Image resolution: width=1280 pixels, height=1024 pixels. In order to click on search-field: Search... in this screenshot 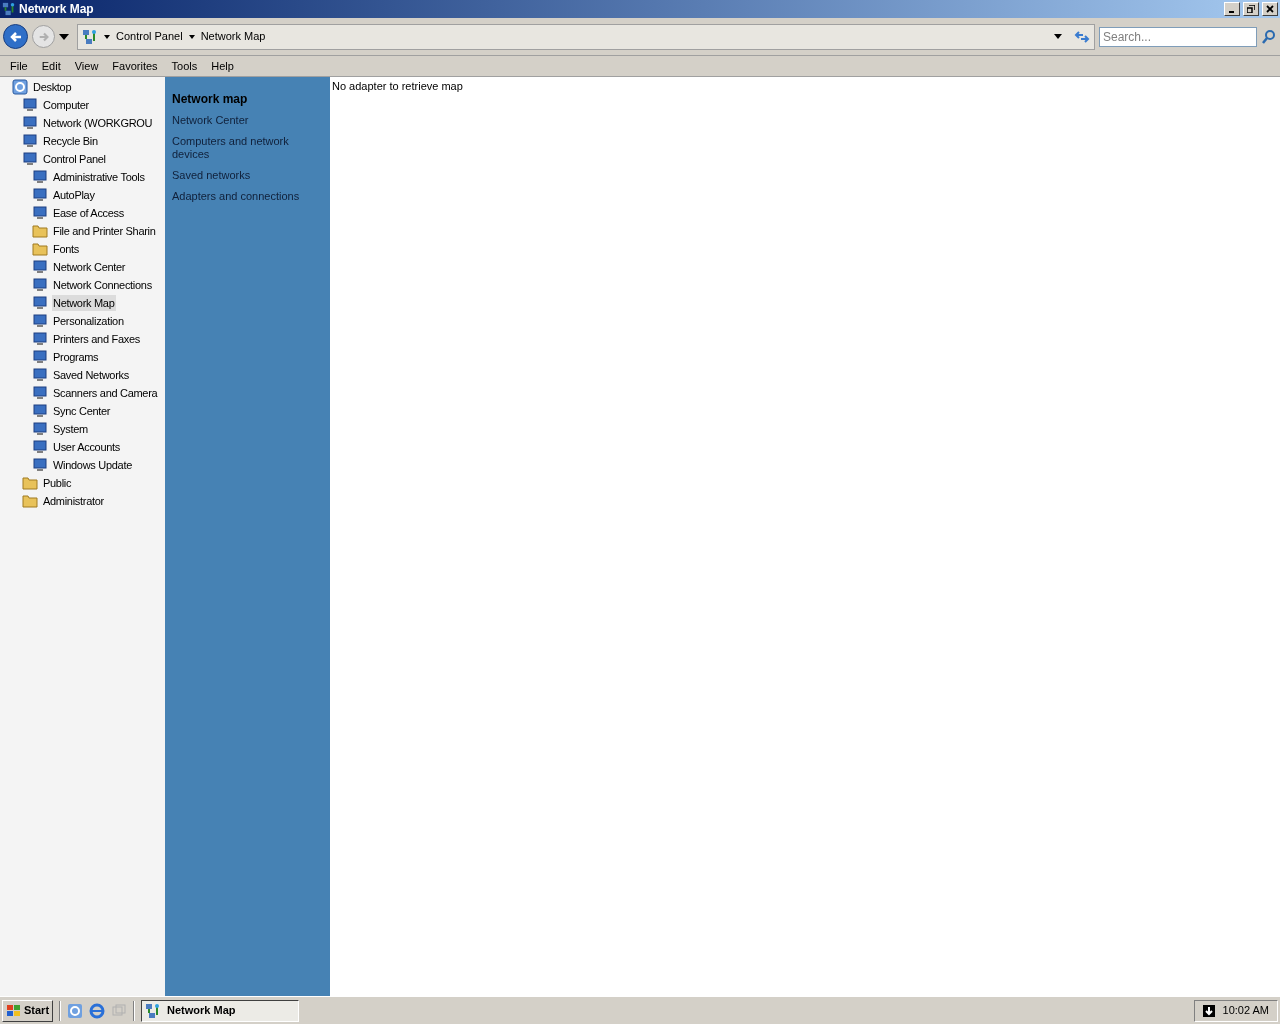, I will do `click(1178, 36)`.